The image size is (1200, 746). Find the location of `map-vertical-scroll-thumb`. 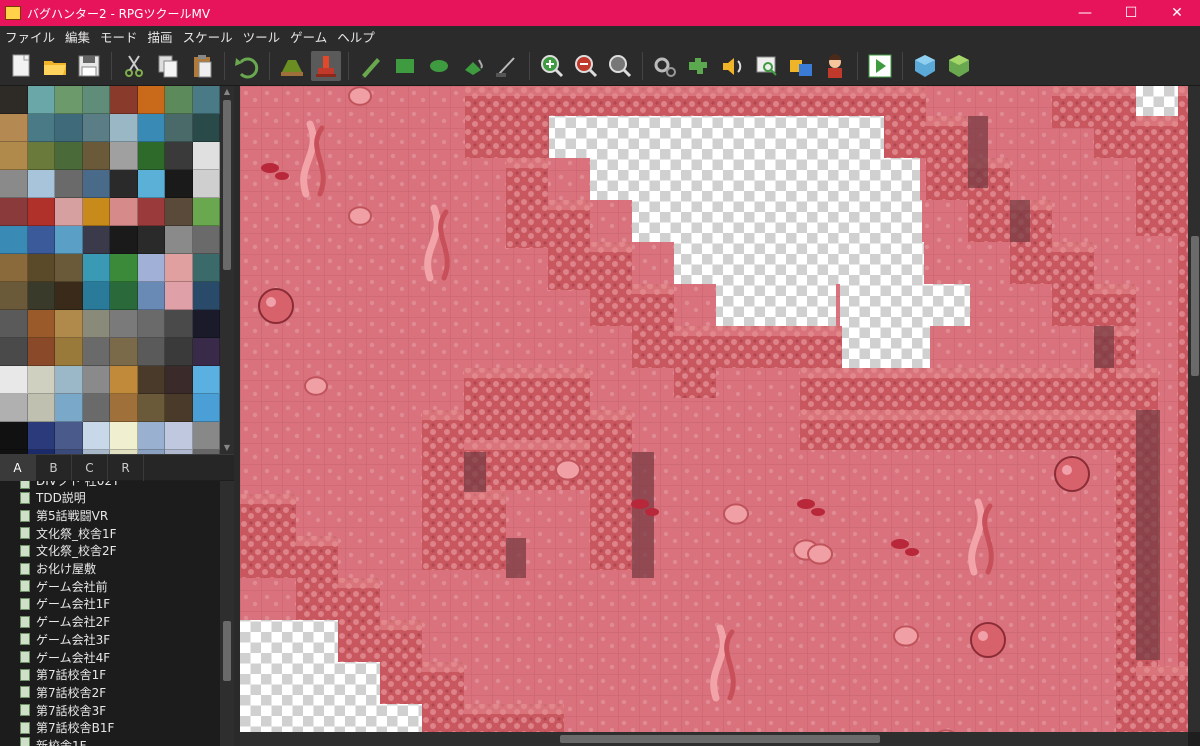

map-vertical-scroll-thumb is located at coordinates (1195, 306).